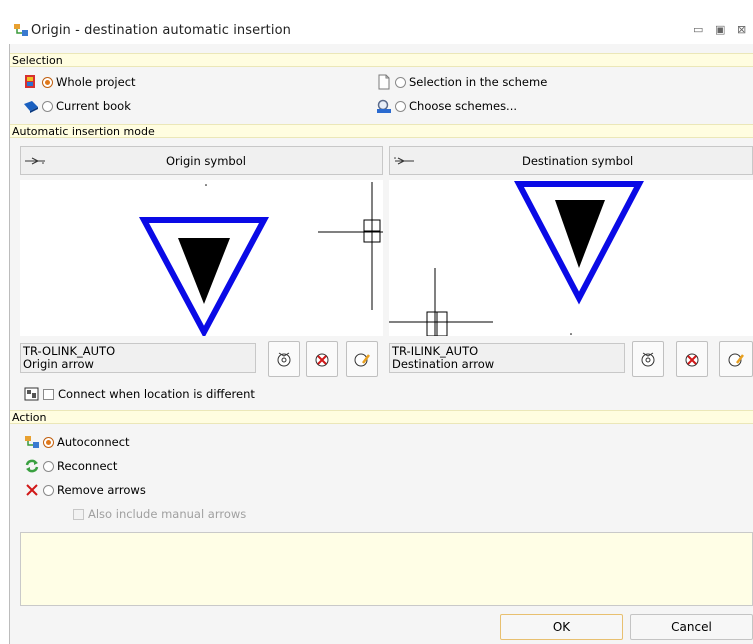 The image size is (753, 644). What do you see at coordinates (138, 358) in the screenshot?
I see `origin-symbol-name-box: TR-OLINK_AUTO Origin arrow` at bounding box center [138, 358].